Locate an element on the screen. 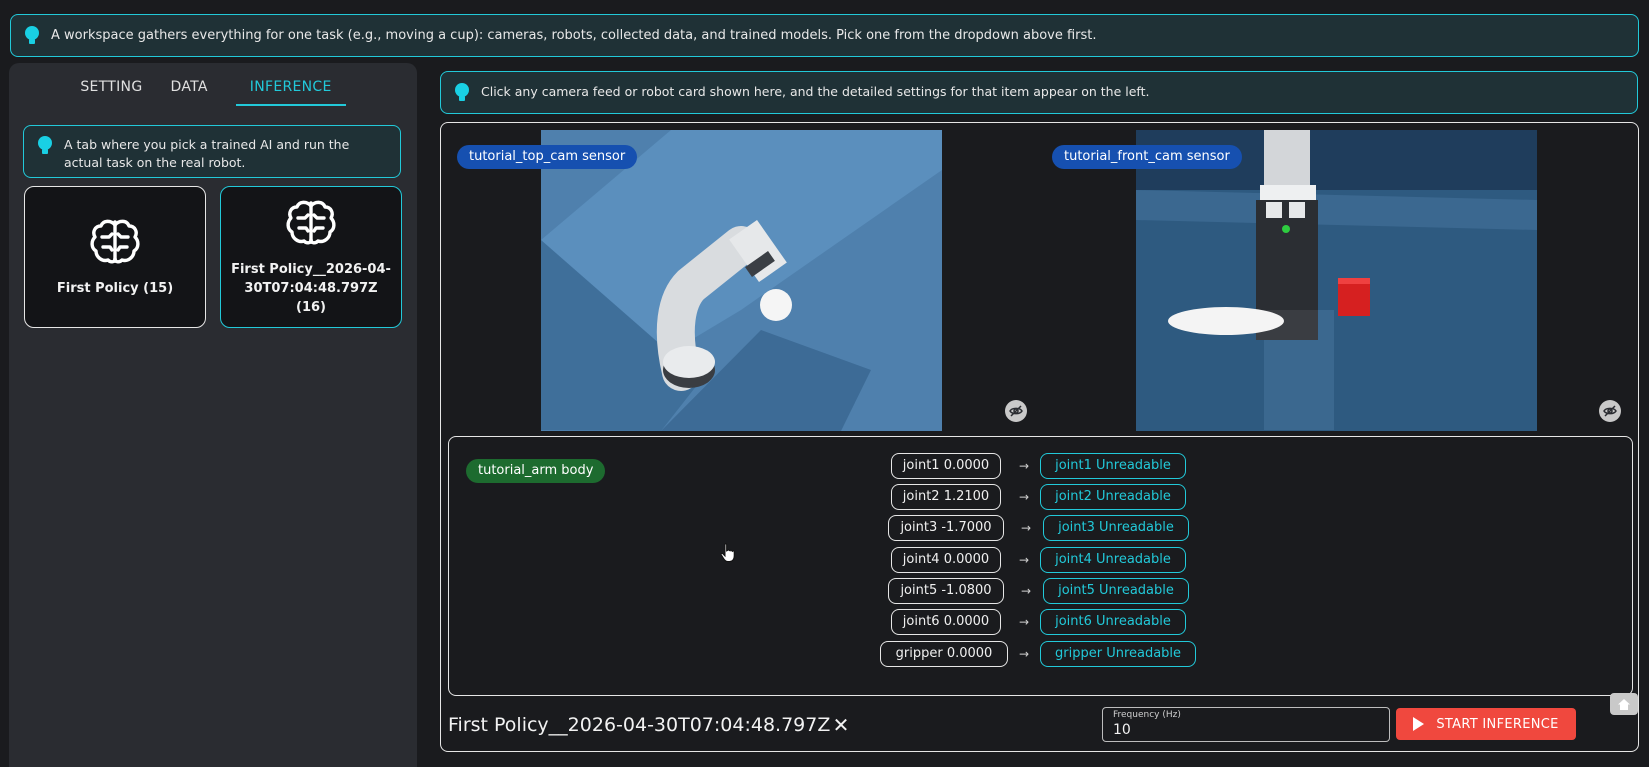  tab-data: DATA is located at coordinates (188, 83).